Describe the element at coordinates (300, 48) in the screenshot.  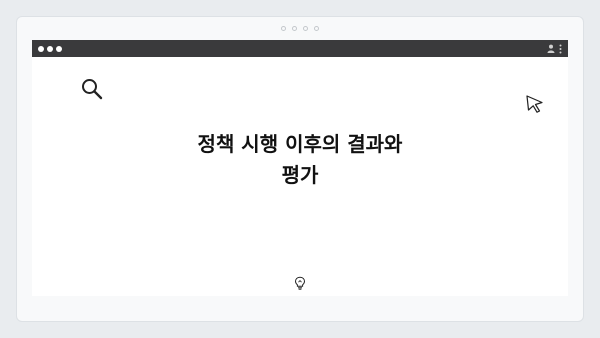
I see `window-titlebar` at that location.